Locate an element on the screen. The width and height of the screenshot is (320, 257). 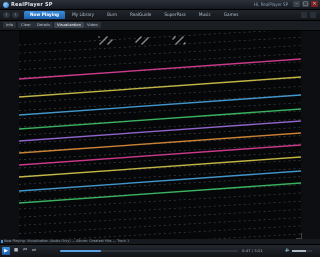
history-buttons: ‹ › is located at coordinates (11, 15).